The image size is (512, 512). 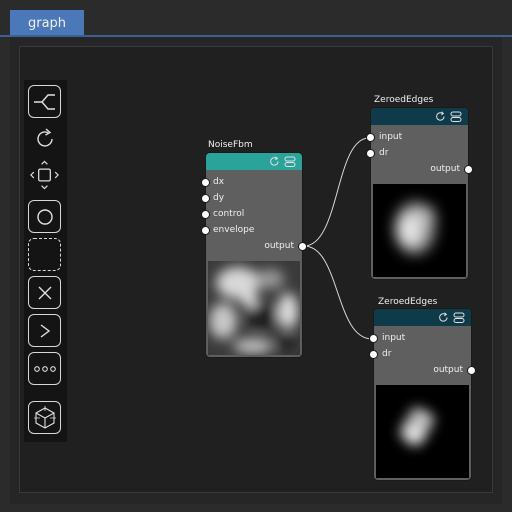 I want to click on port-input-envelope, so click(x=205, y=230).